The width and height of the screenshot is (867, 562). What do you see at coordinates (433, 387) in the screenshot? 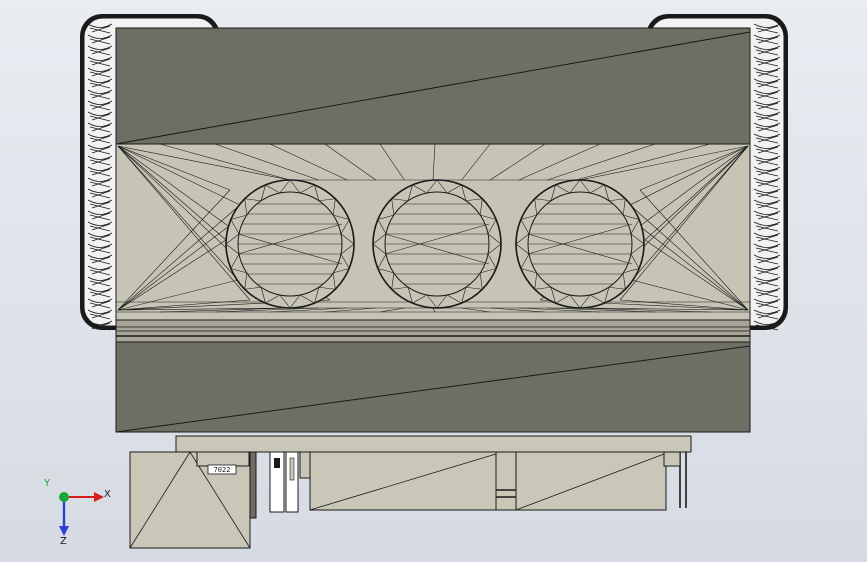
I see `body-lower-face` at bounding box center [433, 387].